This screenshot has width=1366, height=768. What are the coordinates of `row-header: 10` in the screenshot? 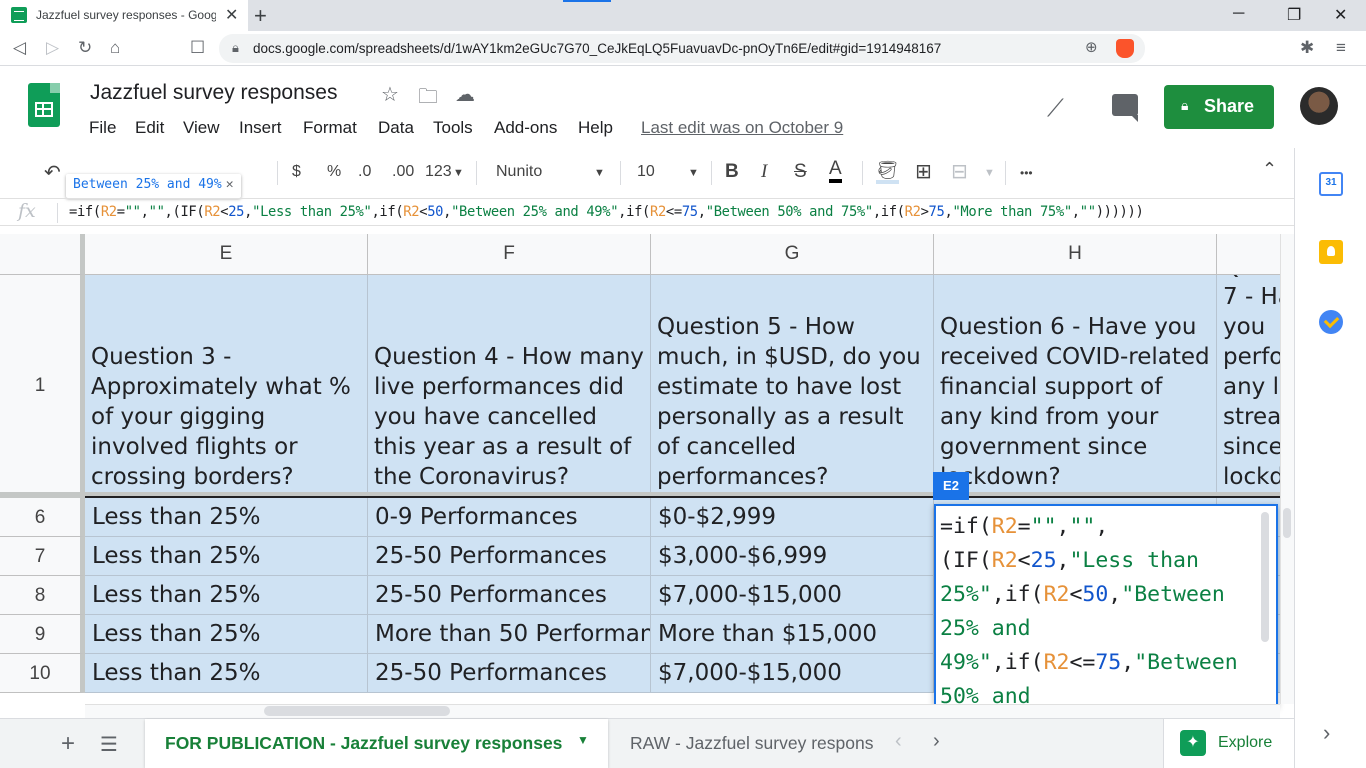 It's located at (42, 673).